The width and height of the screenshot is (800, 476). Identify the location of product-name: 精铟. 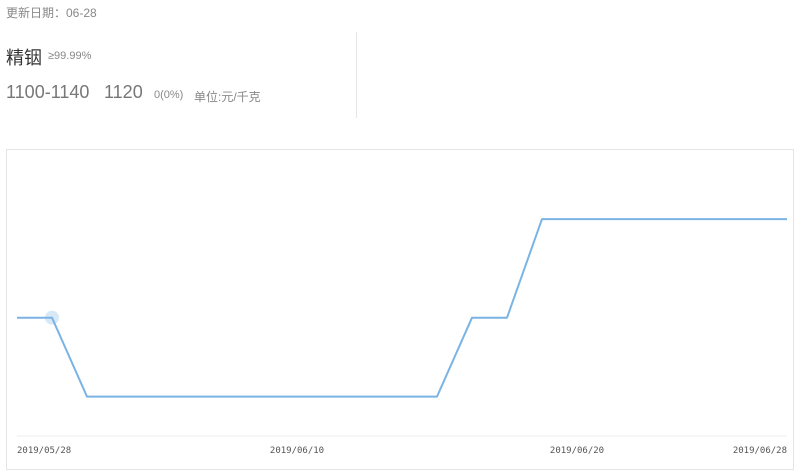
(24, 58).